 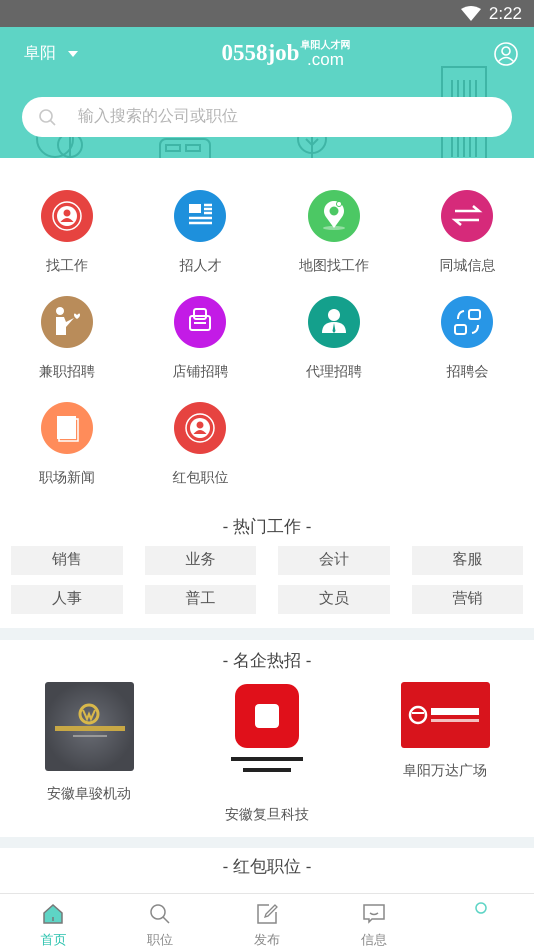 What do you see at coordinates (200, 232) in the screenshot?
I see `shortcut-item: 招人才` at bounding box center [200, 232].